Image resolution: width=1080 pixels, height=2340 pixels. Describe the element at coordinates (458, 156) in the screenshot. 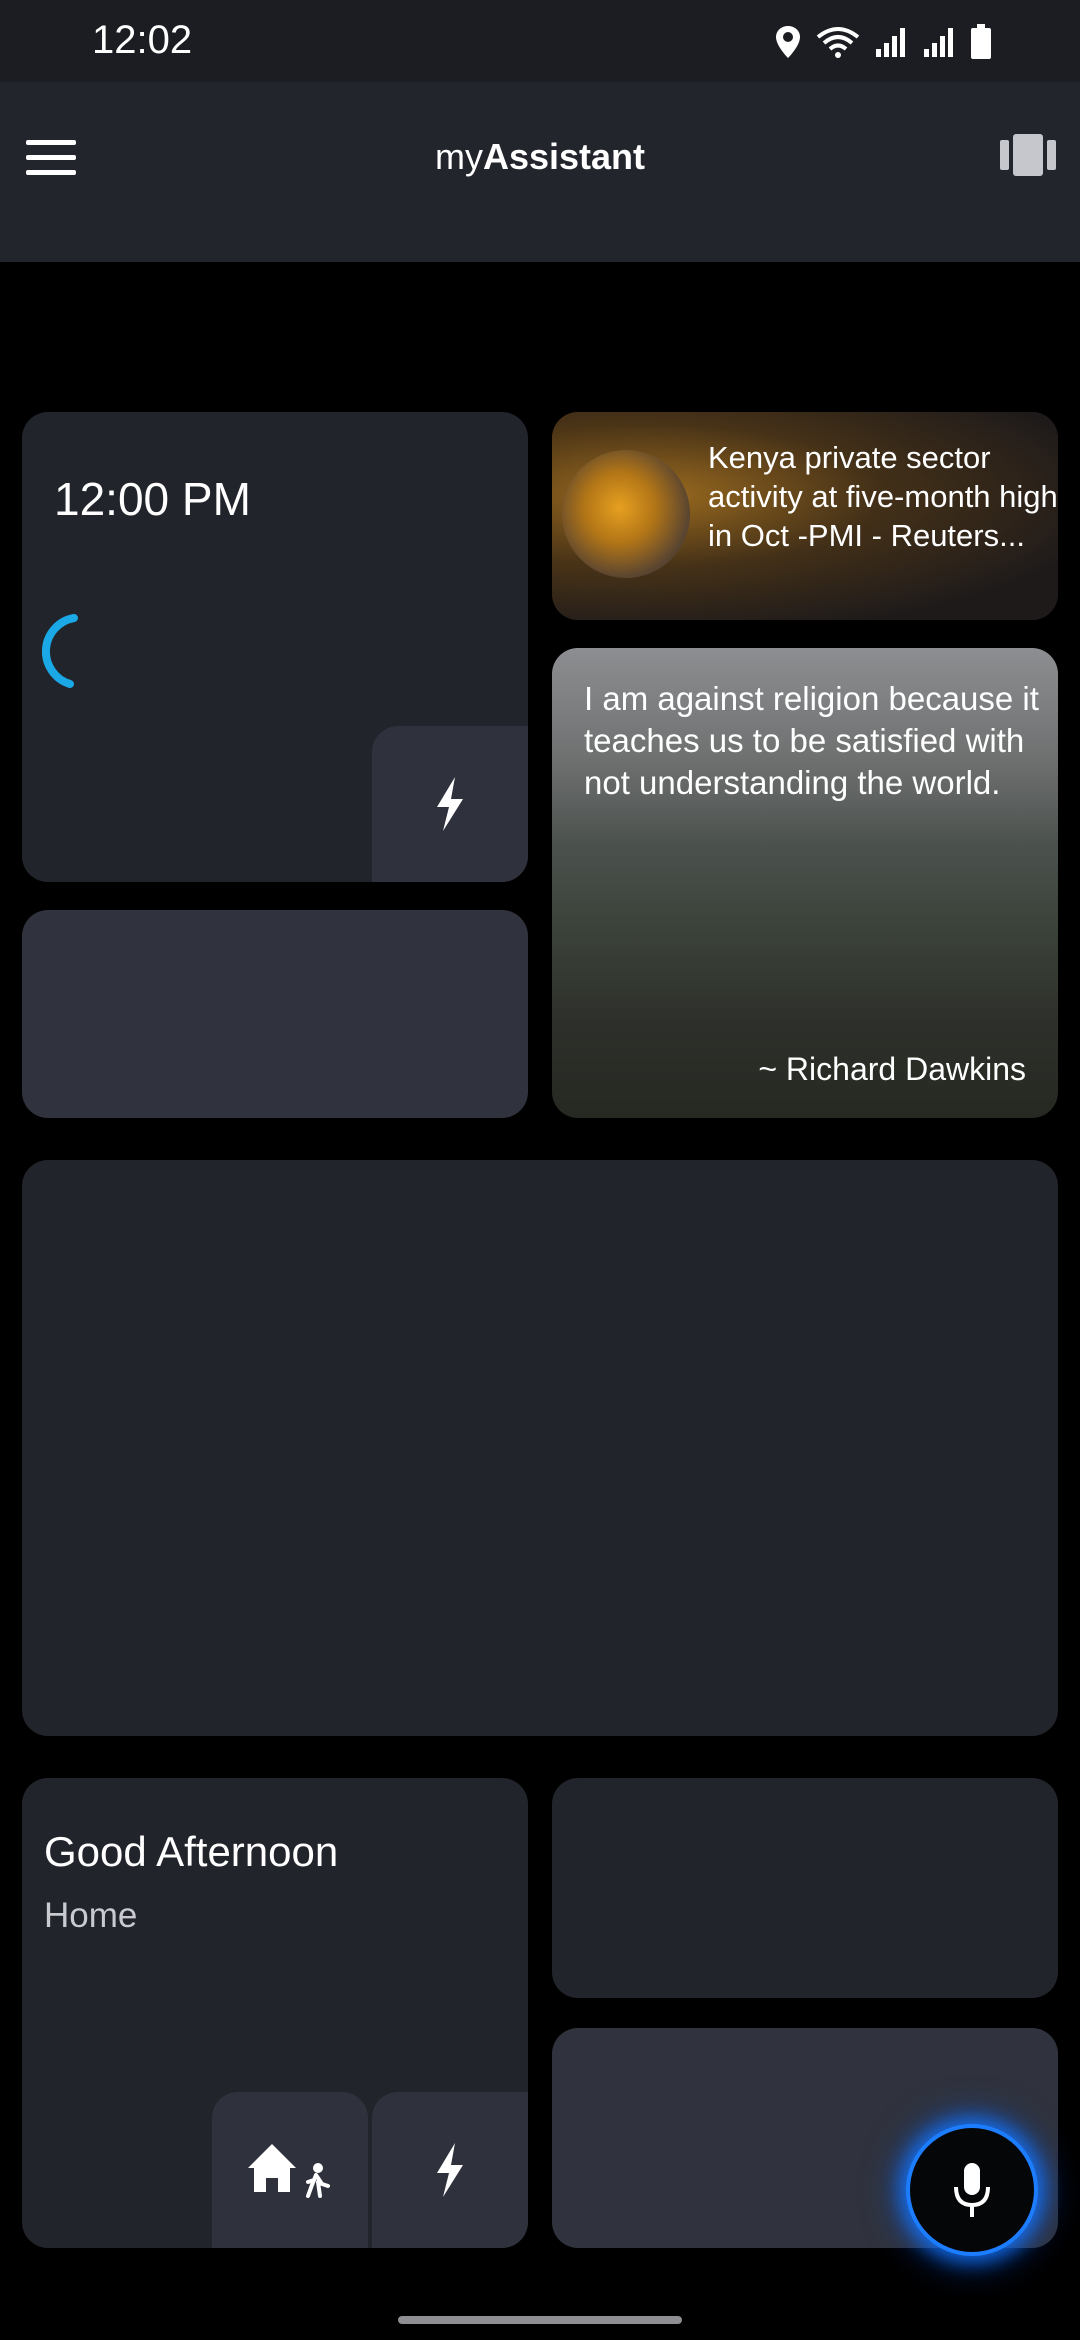

I see `app-title-prefix: my` at that location.